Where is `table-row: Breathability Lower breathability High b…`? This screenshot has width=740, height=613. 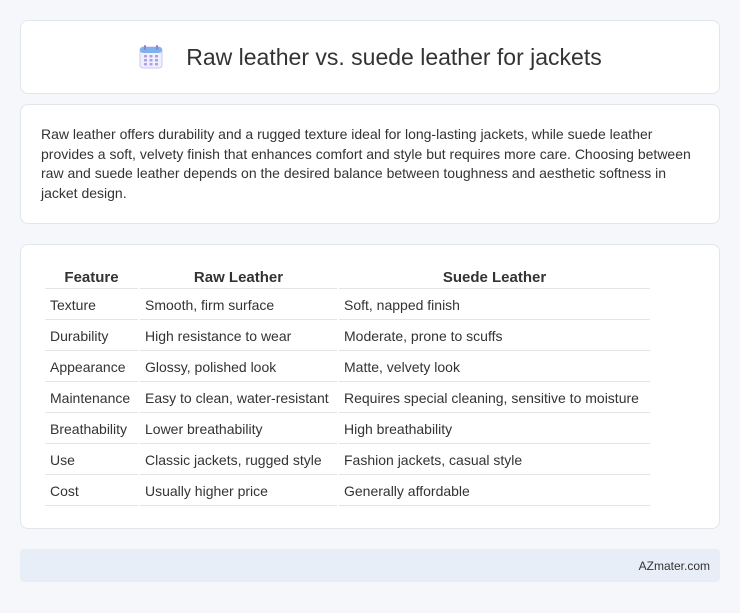
table-row: Breathability Lower breathability High b… is located at coordinates (347, 429).